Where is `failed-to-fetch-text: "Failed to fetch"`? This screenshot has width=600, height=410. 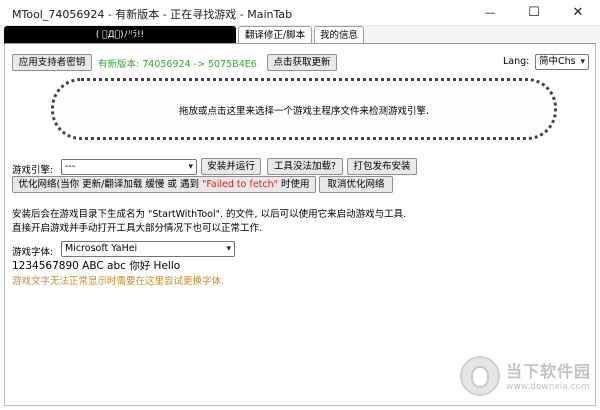
failed-to-fetch-text: "Failed to fetch" is located at coordinates (240, 184).